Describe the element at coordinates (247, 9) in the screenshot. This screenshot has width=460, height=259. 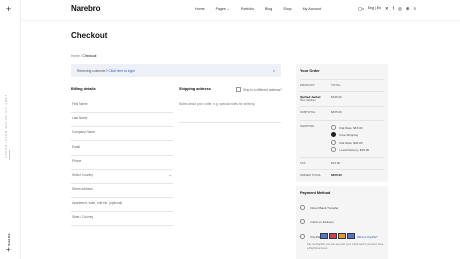
I see `nav-portfolio: Portfolio` at that location.